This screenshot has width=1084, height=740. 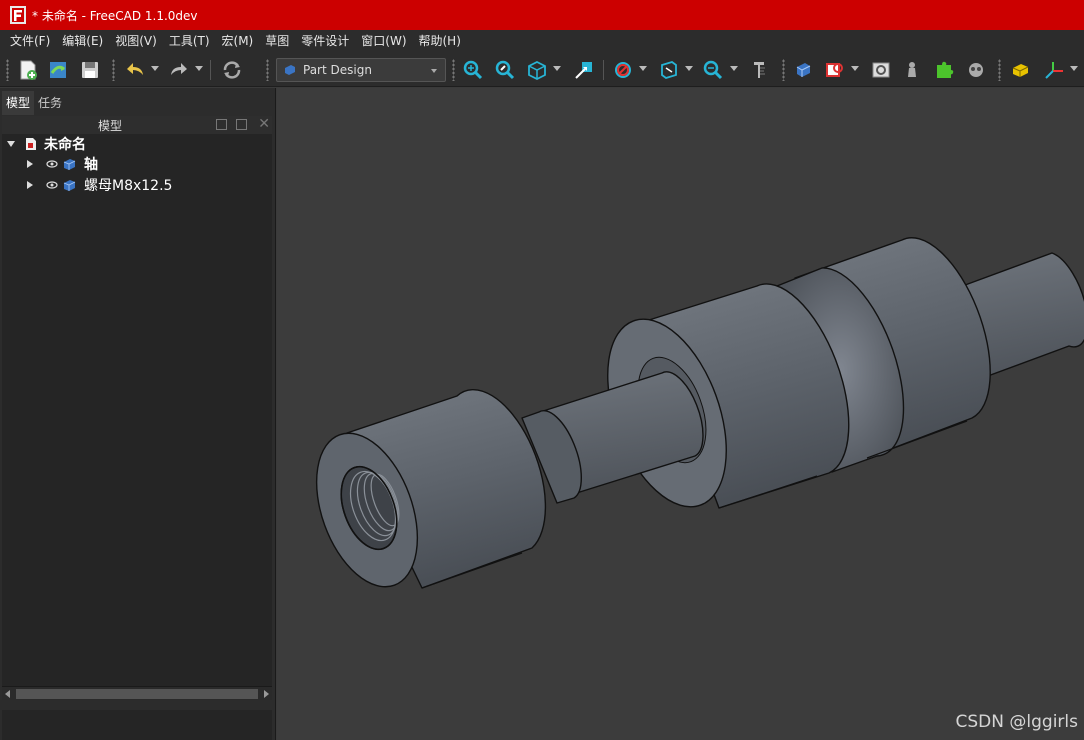 I want to click on chevron-down-icon, so click(x=434, y=71).